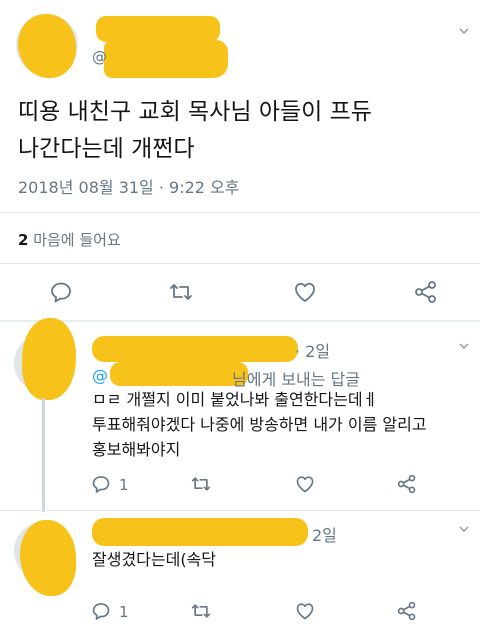  Describe the element at coordinates (166, 59) in the screenshot. I see `handle-redaction` at that location.